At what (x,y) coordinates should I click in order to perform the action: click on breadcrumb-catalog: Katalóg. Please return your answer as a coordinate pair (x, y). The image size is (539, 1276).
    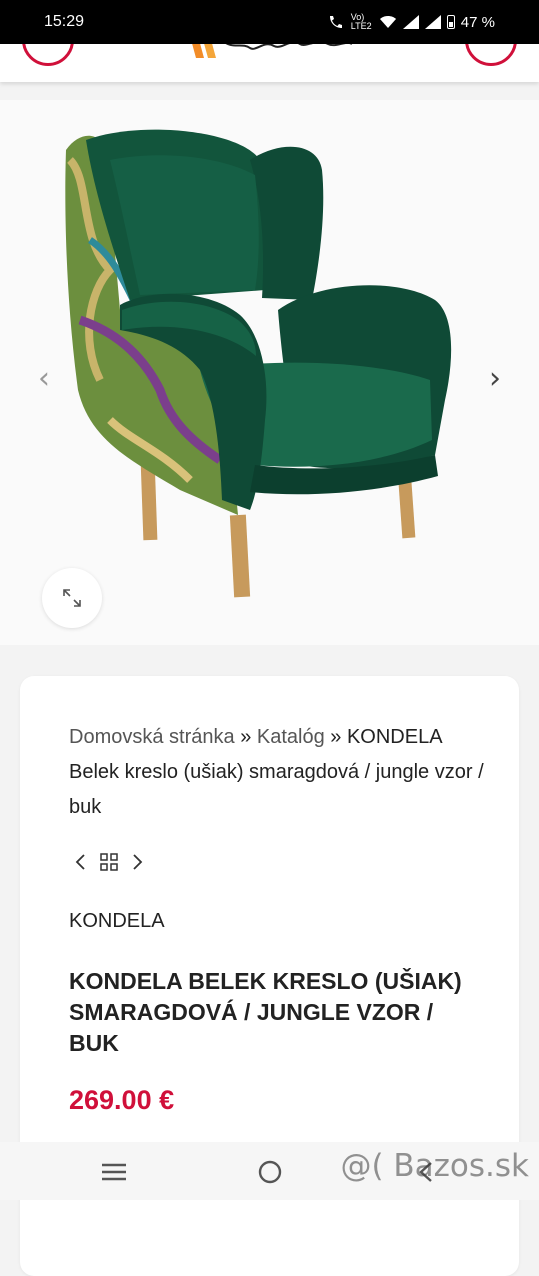
    Looking at the image, I should click on (291, 737).